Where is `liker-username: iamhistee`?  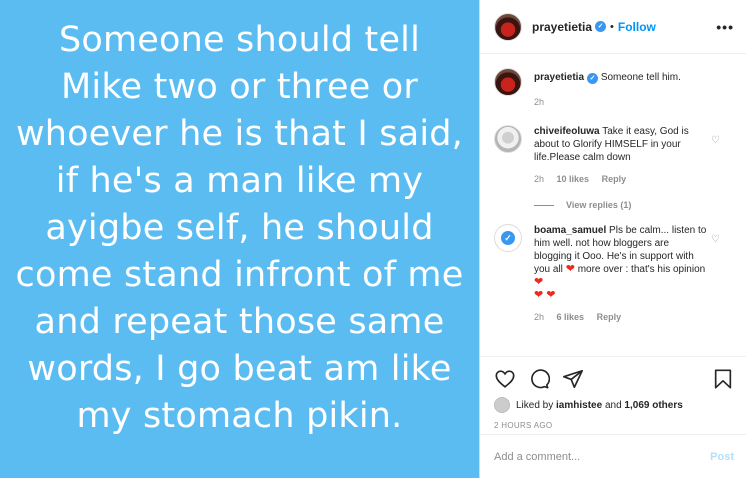
liker-username: iamhistee is located at coordinates (579, 405).